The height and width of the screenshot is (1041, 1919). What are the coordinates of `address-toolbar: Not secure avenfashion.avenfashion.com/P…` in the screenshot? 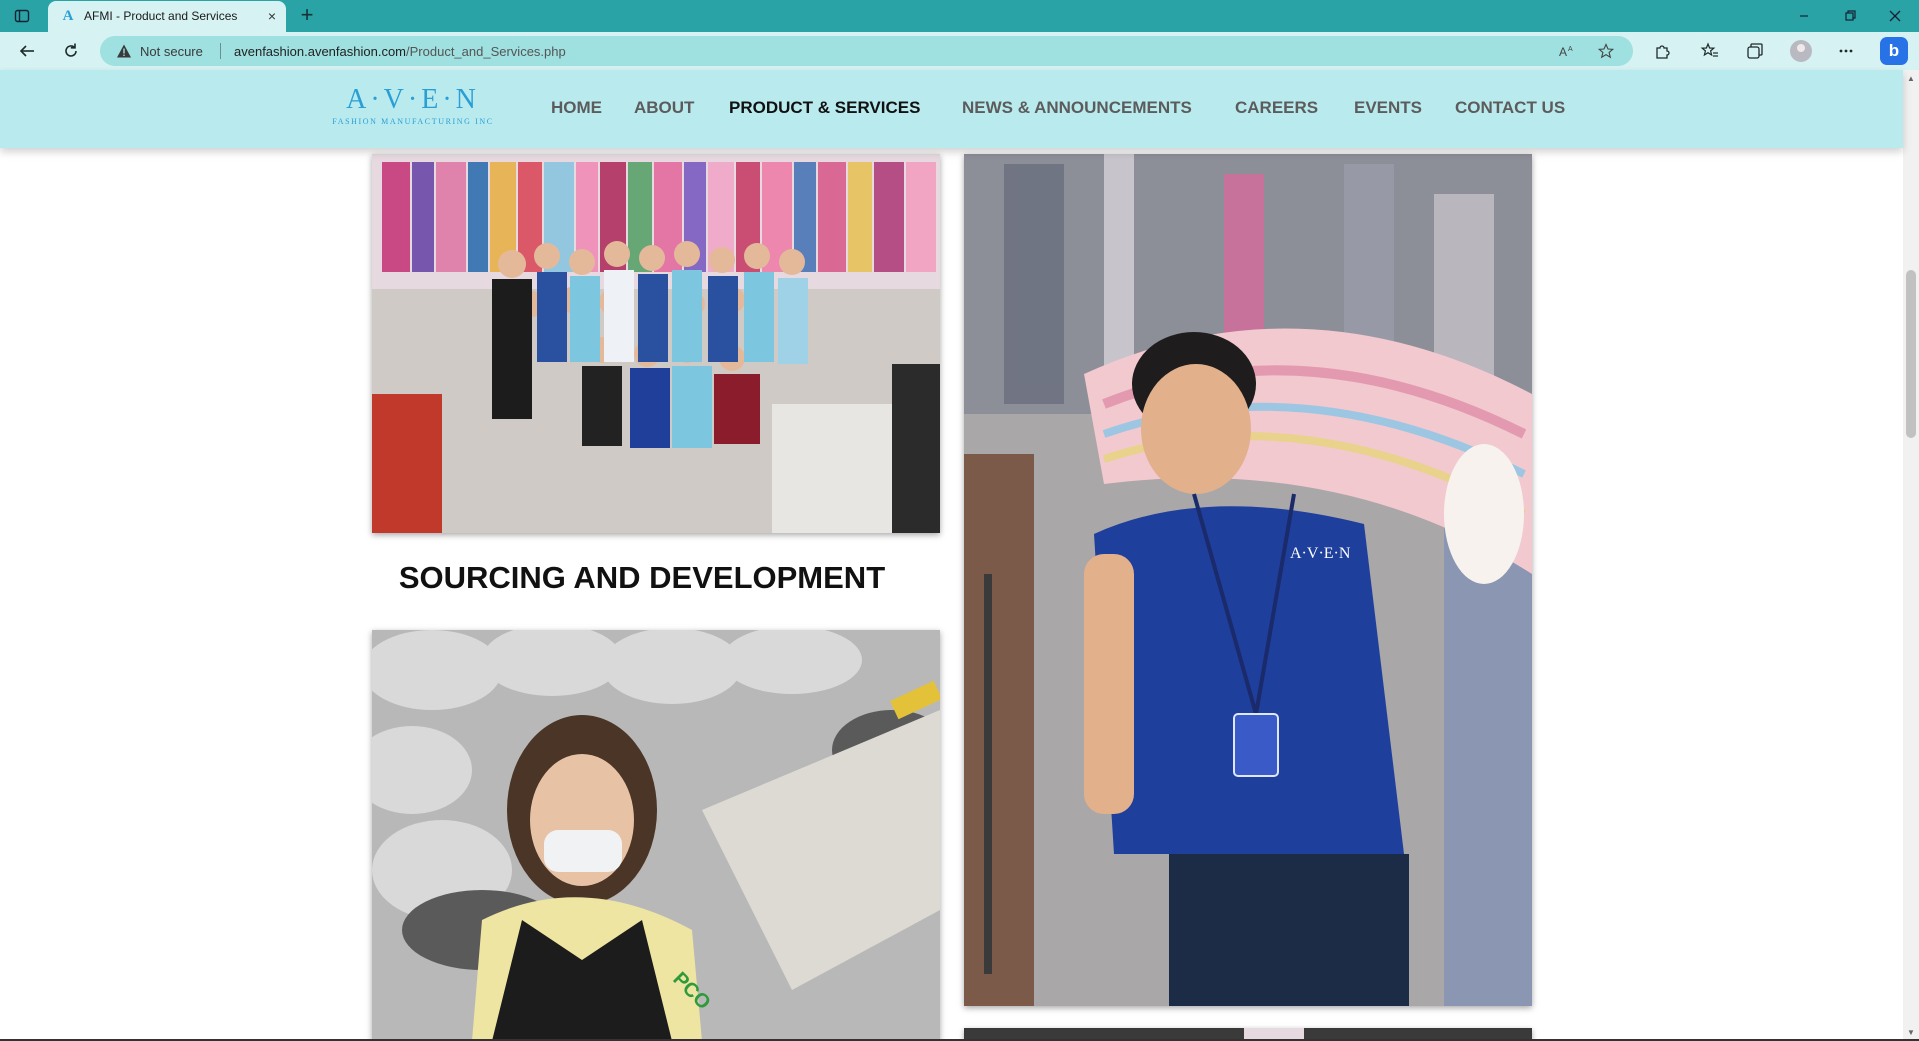 It's located at (959, 51).